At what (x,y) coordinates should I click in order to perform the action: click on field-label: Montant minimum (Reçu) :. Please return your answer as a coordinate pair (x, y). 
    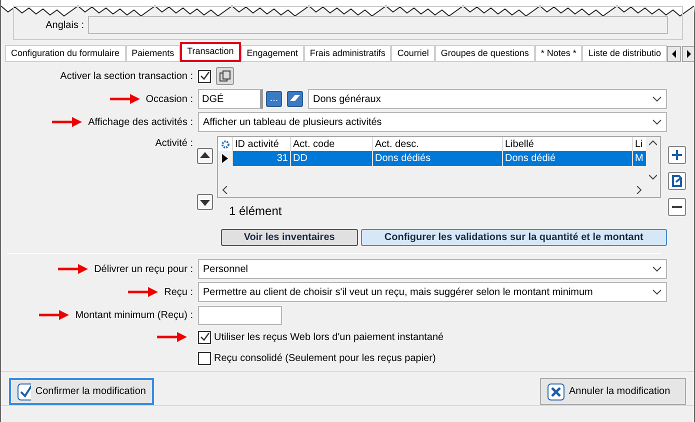
    Looking at the image, I should click on (134, 315).